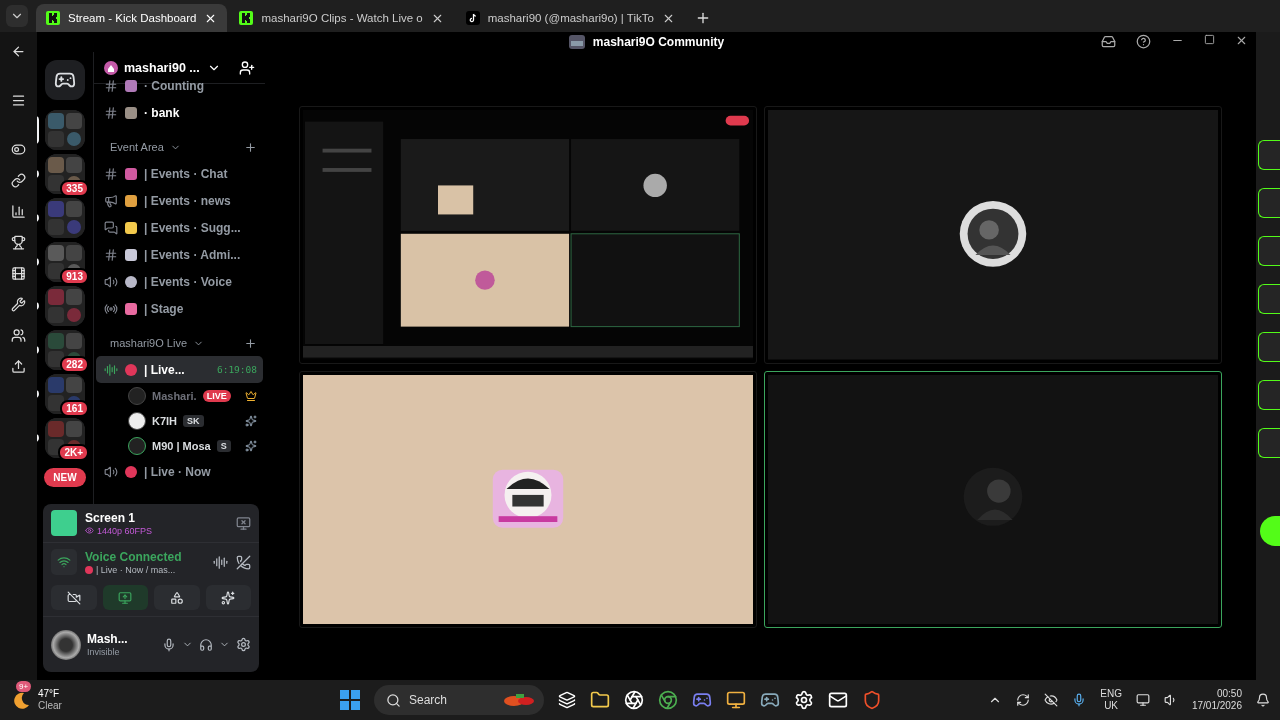  What do you see at coordinates (64, 523) in the screenshot?
I see `screen-thumbnail-icon` at bounding box center [64, 523].